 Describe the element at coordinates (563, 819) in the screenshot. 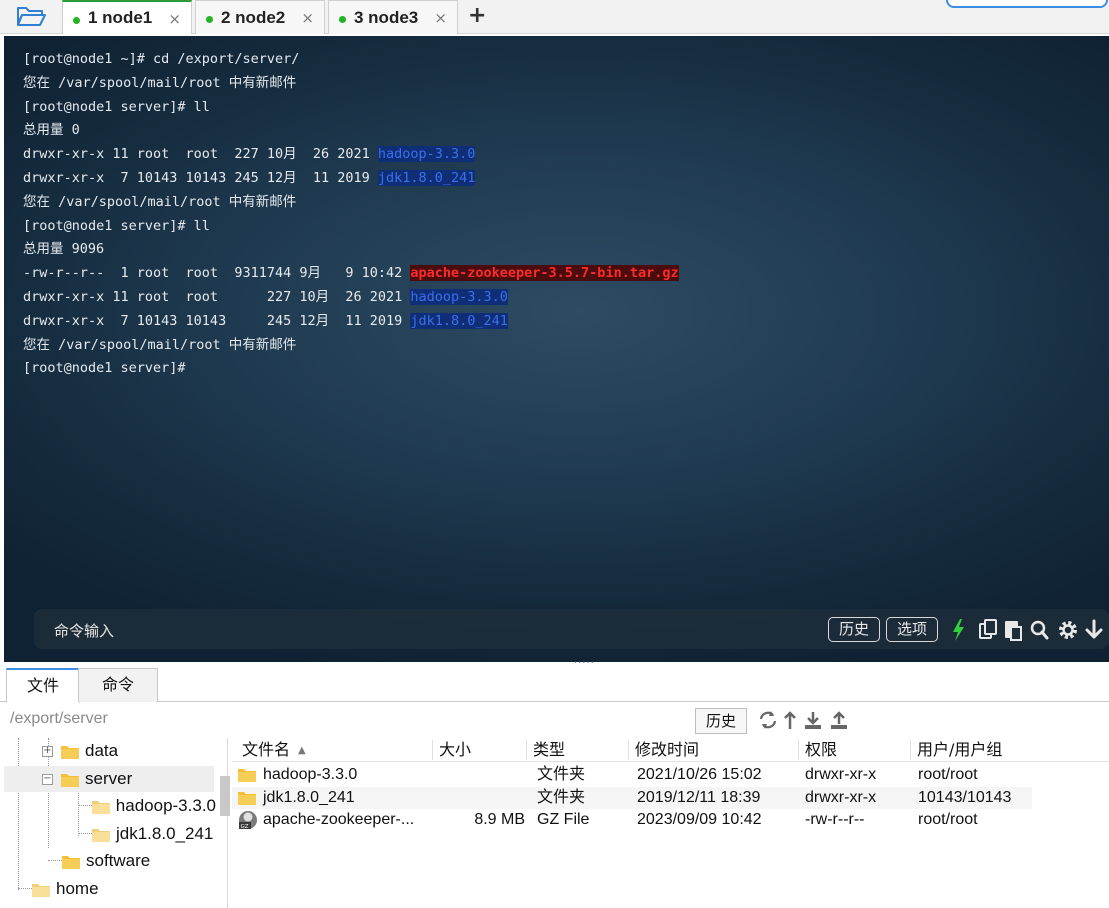

I see `file-type: GZ File` at that location.